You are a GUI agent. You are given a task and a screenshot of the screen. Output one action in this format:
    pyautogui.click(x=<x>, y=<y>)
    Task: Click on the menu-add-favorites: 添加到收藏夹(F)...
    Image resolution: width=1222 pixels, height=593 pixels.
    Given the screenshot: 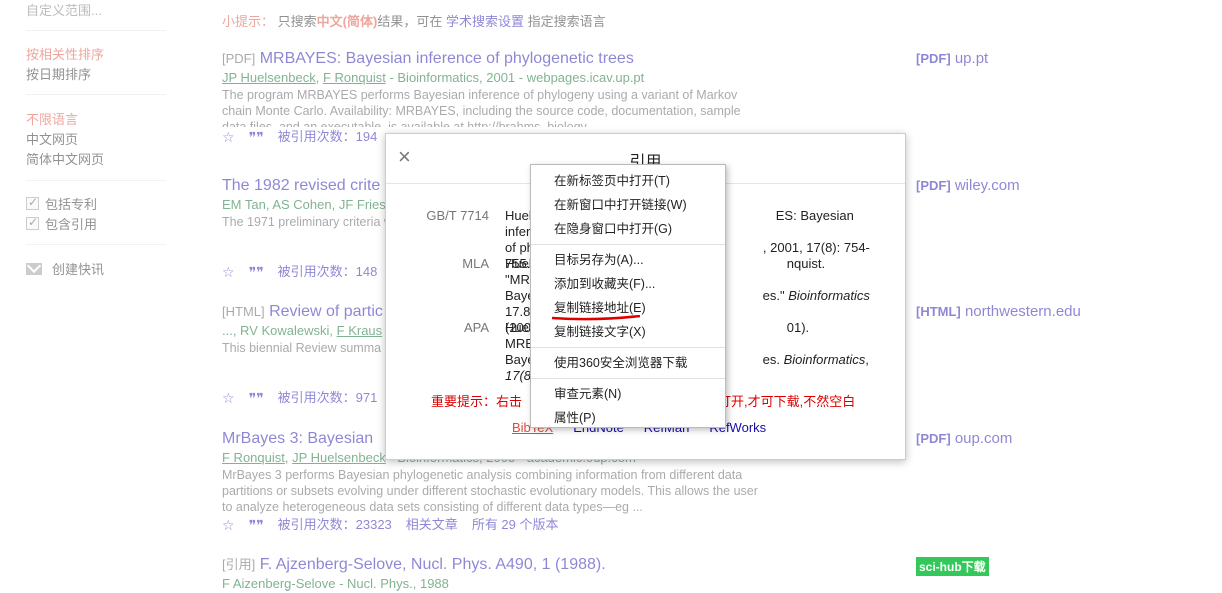 What is the action you would take?
    pyautogui.click(x=628, y=284)
    